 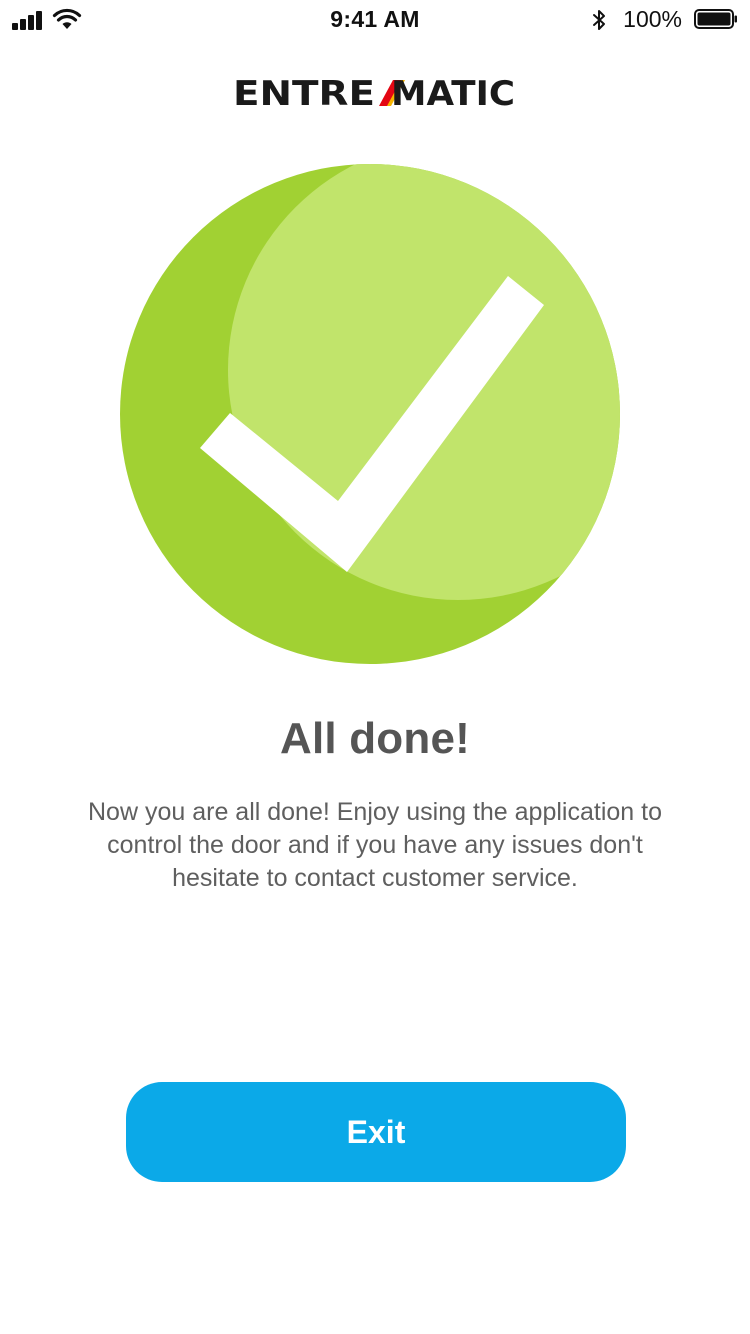 I want to click on bluetooth-icon, so click(x=599, y=20).